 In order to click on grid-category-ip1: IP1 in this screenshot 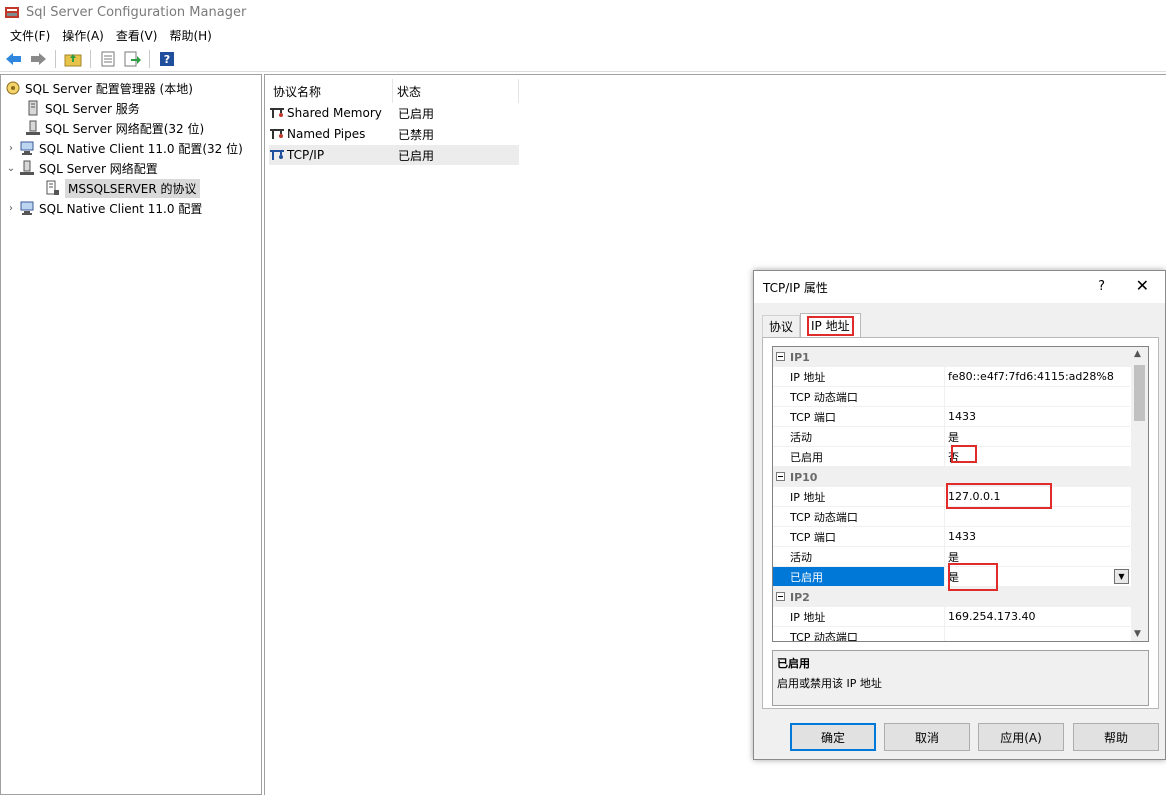, I will do `click(952, 357)`.